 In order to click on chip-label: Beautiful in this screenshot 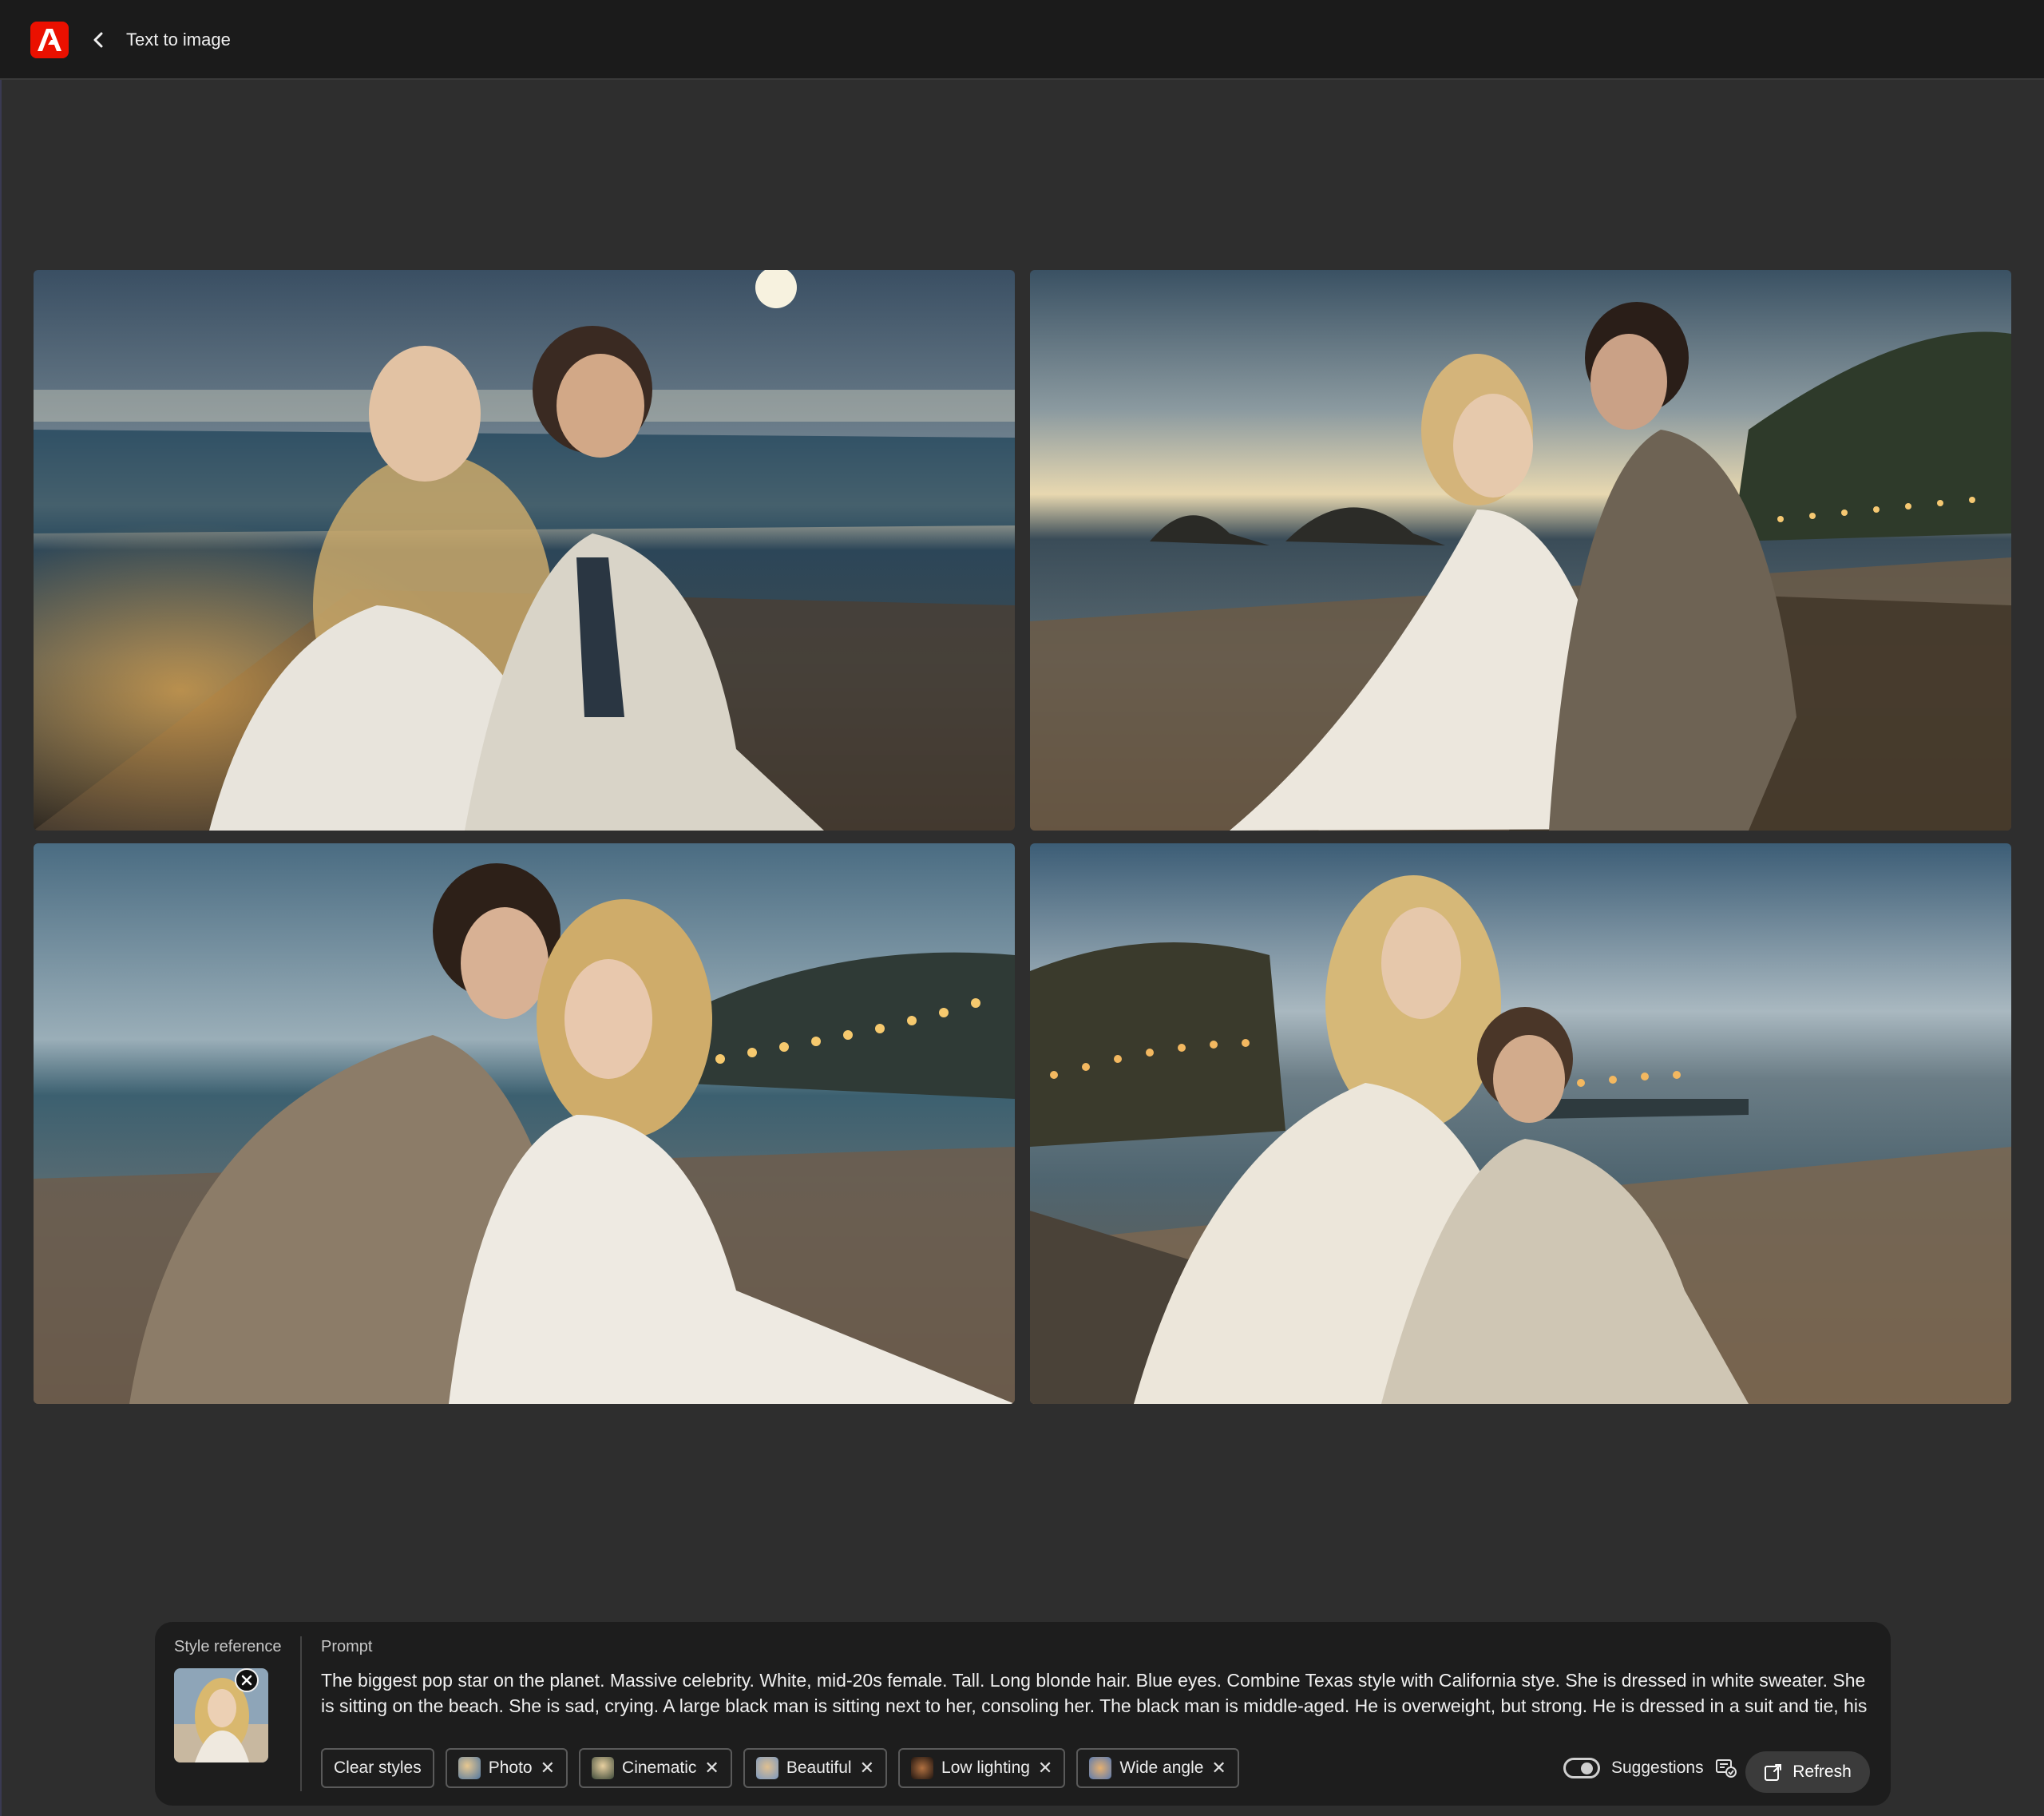, I will do `click(819, 1768)`.